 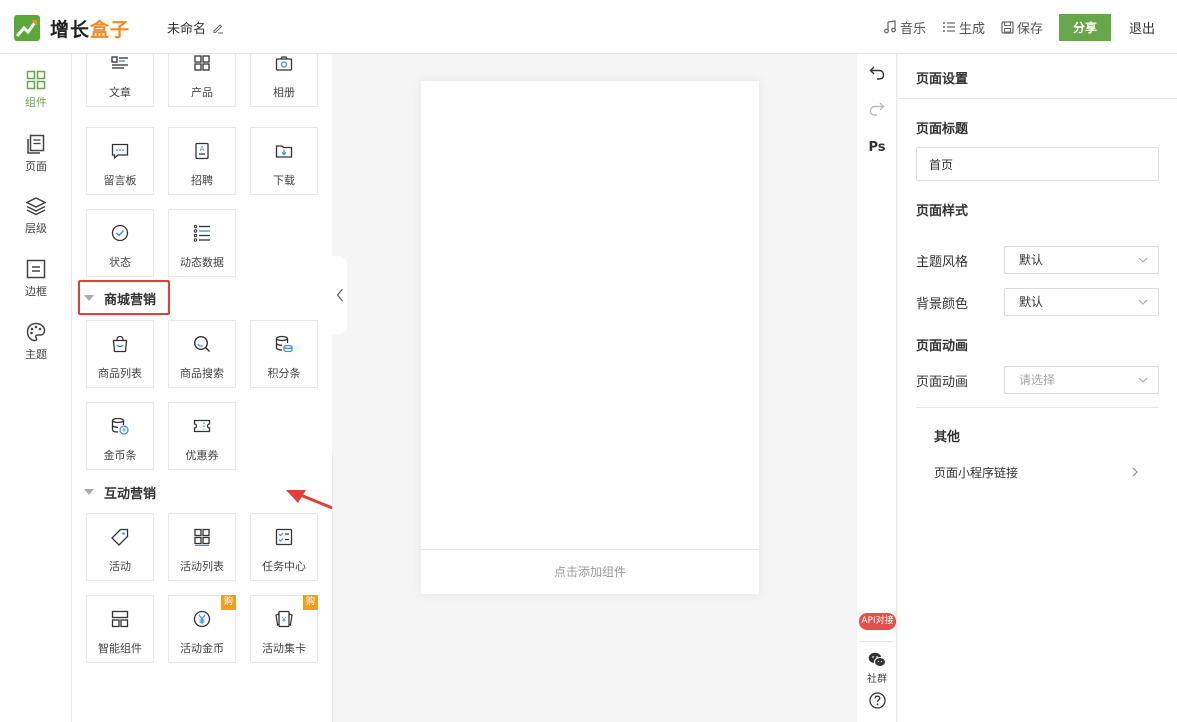 I want to click on tool-strip: Ps API对接 社群, so click(x=877, y=388).